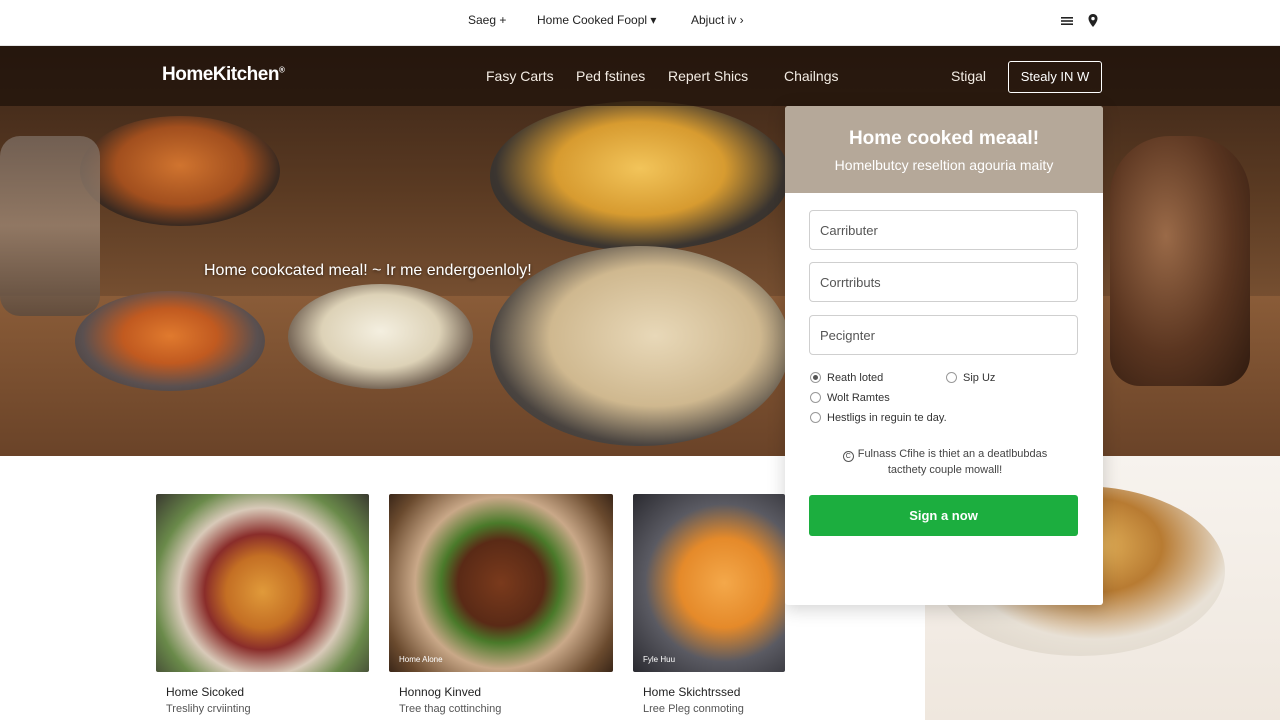 Image resolution: width=1280 pixels, height=720 pixels. Describe the element at coordinates (815, 377) in the screenshot. I see `radio-selected-icon` at that location.